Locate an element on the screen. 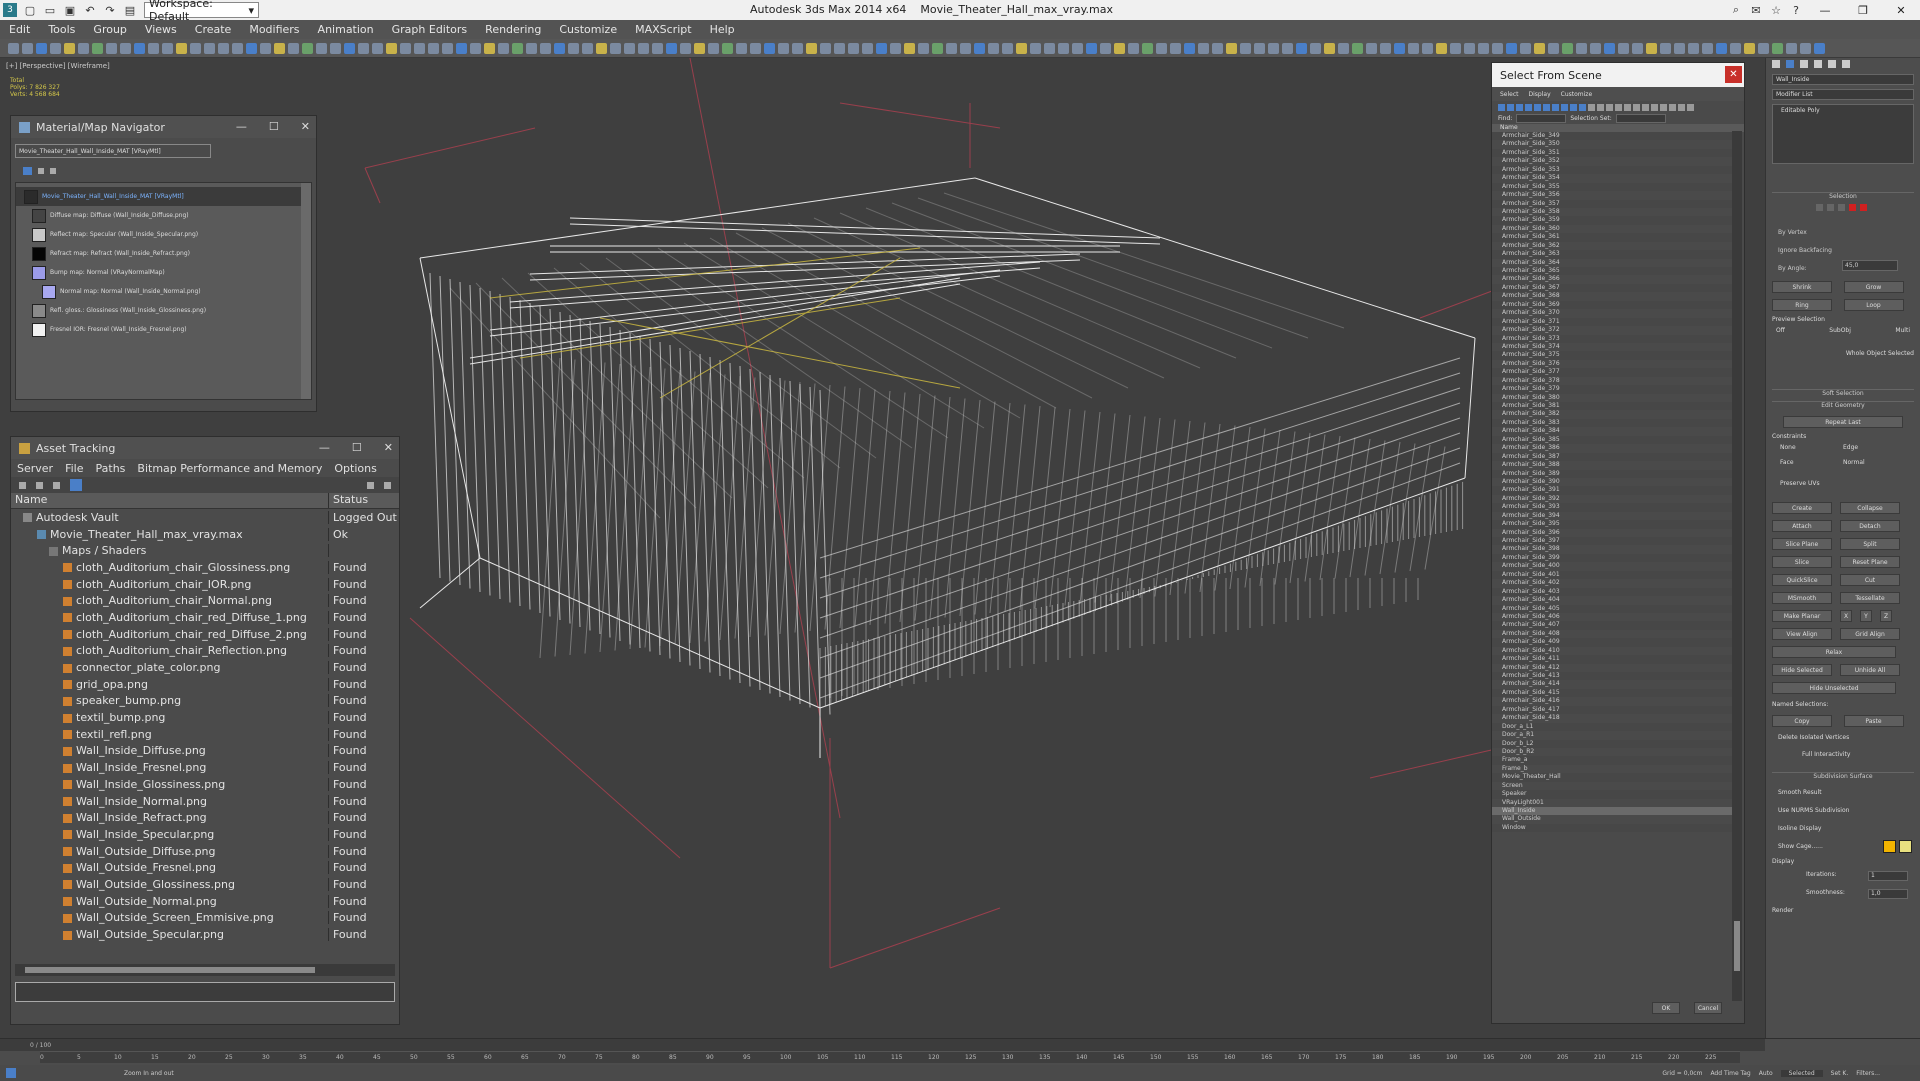 The height and width of the screenshot is (1081, 1920). path-field is located at coordinates (205, 992).